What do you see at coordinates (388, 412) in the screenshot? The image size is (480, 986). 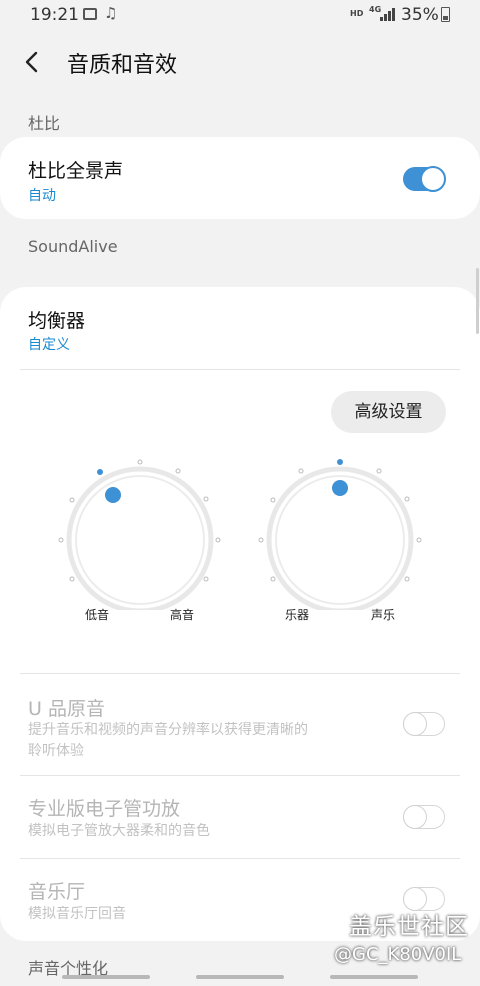 I see `advanced-settings-button: 高级设置` at bounding box center [388, 412].